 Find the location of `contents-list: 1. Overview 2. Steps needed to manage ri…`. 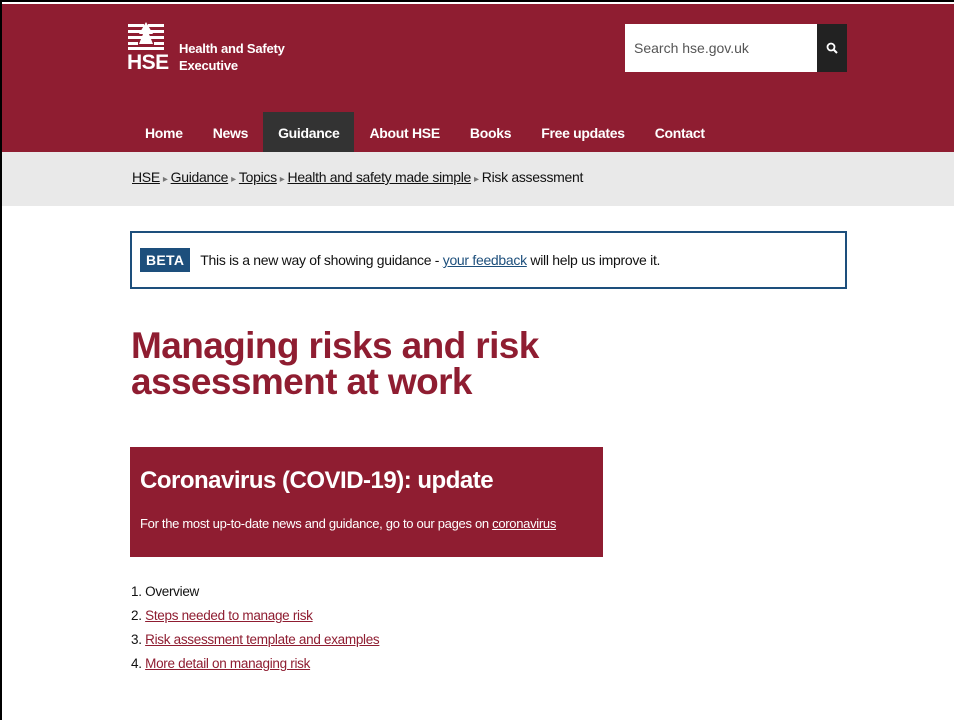

contents-list: 1. Overview 2. Steps needed to manage ri… is located at coordinates (255, 628).